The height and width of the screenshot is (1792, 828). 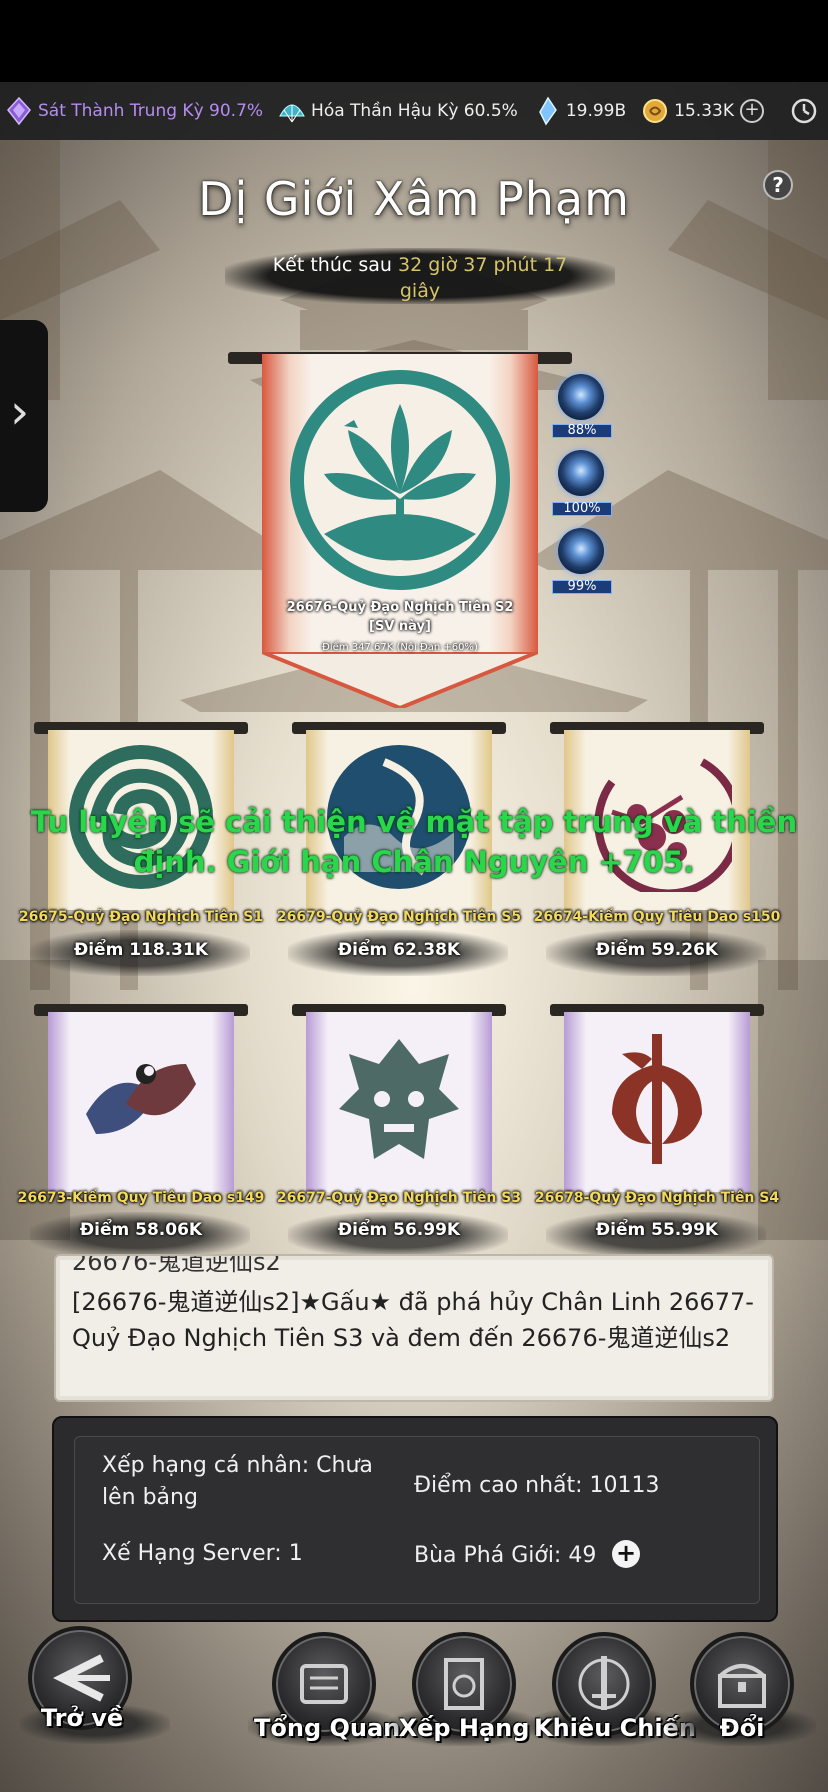 What do you see at coordinates (141, 1230) in the screenshot?
I see `guild-4-score: Điểm 58.06K` at bounding box center [141, 1230].